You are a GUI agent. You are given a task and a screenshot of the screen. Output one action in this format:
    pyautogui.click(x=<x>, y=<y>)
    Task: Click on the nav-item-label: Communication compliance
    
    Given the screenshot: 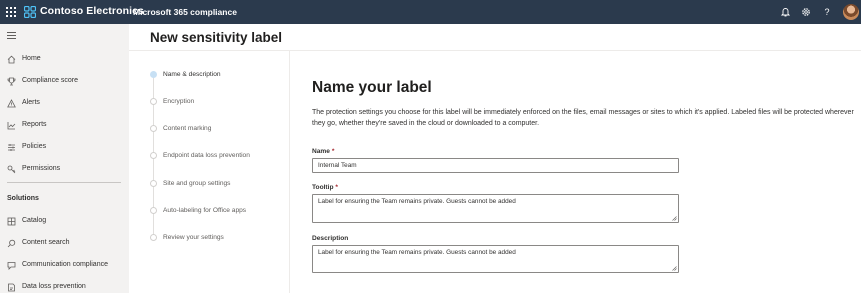 What is the action you would take?
    pyautogui.click(x=65, y=264)
    